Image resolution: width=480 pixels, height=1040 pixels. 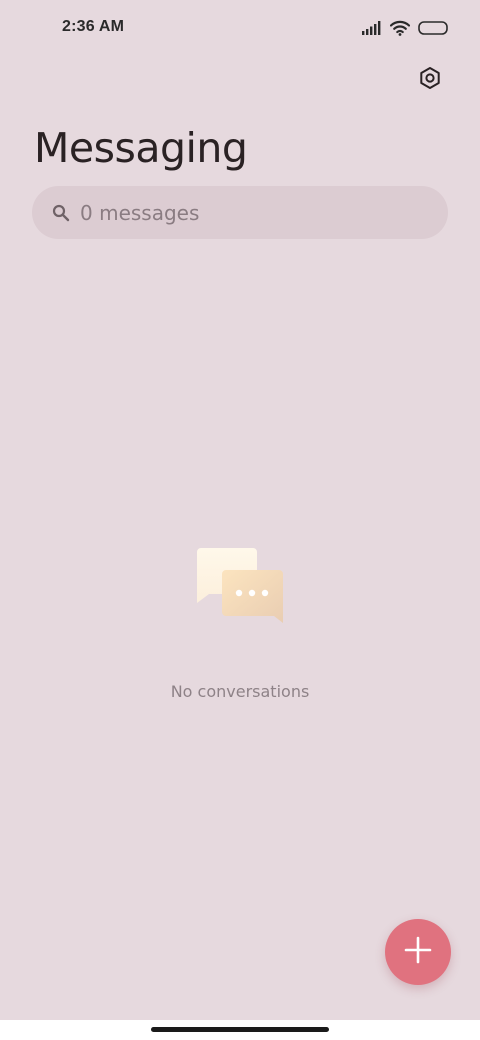 I want to click on signal-icon, so click(x=372, y=28).